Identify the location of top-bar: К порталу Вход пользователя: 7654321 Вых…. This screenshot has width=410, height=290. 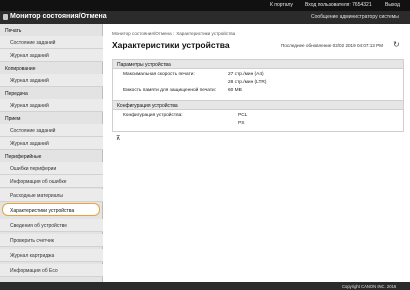
(205, 5).